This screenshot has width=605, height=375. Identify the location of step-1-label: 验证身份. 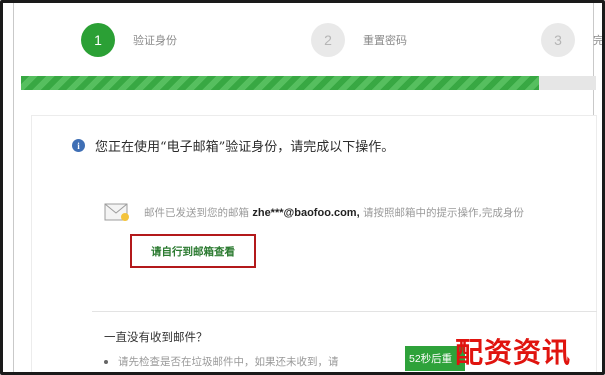
(155, 40).